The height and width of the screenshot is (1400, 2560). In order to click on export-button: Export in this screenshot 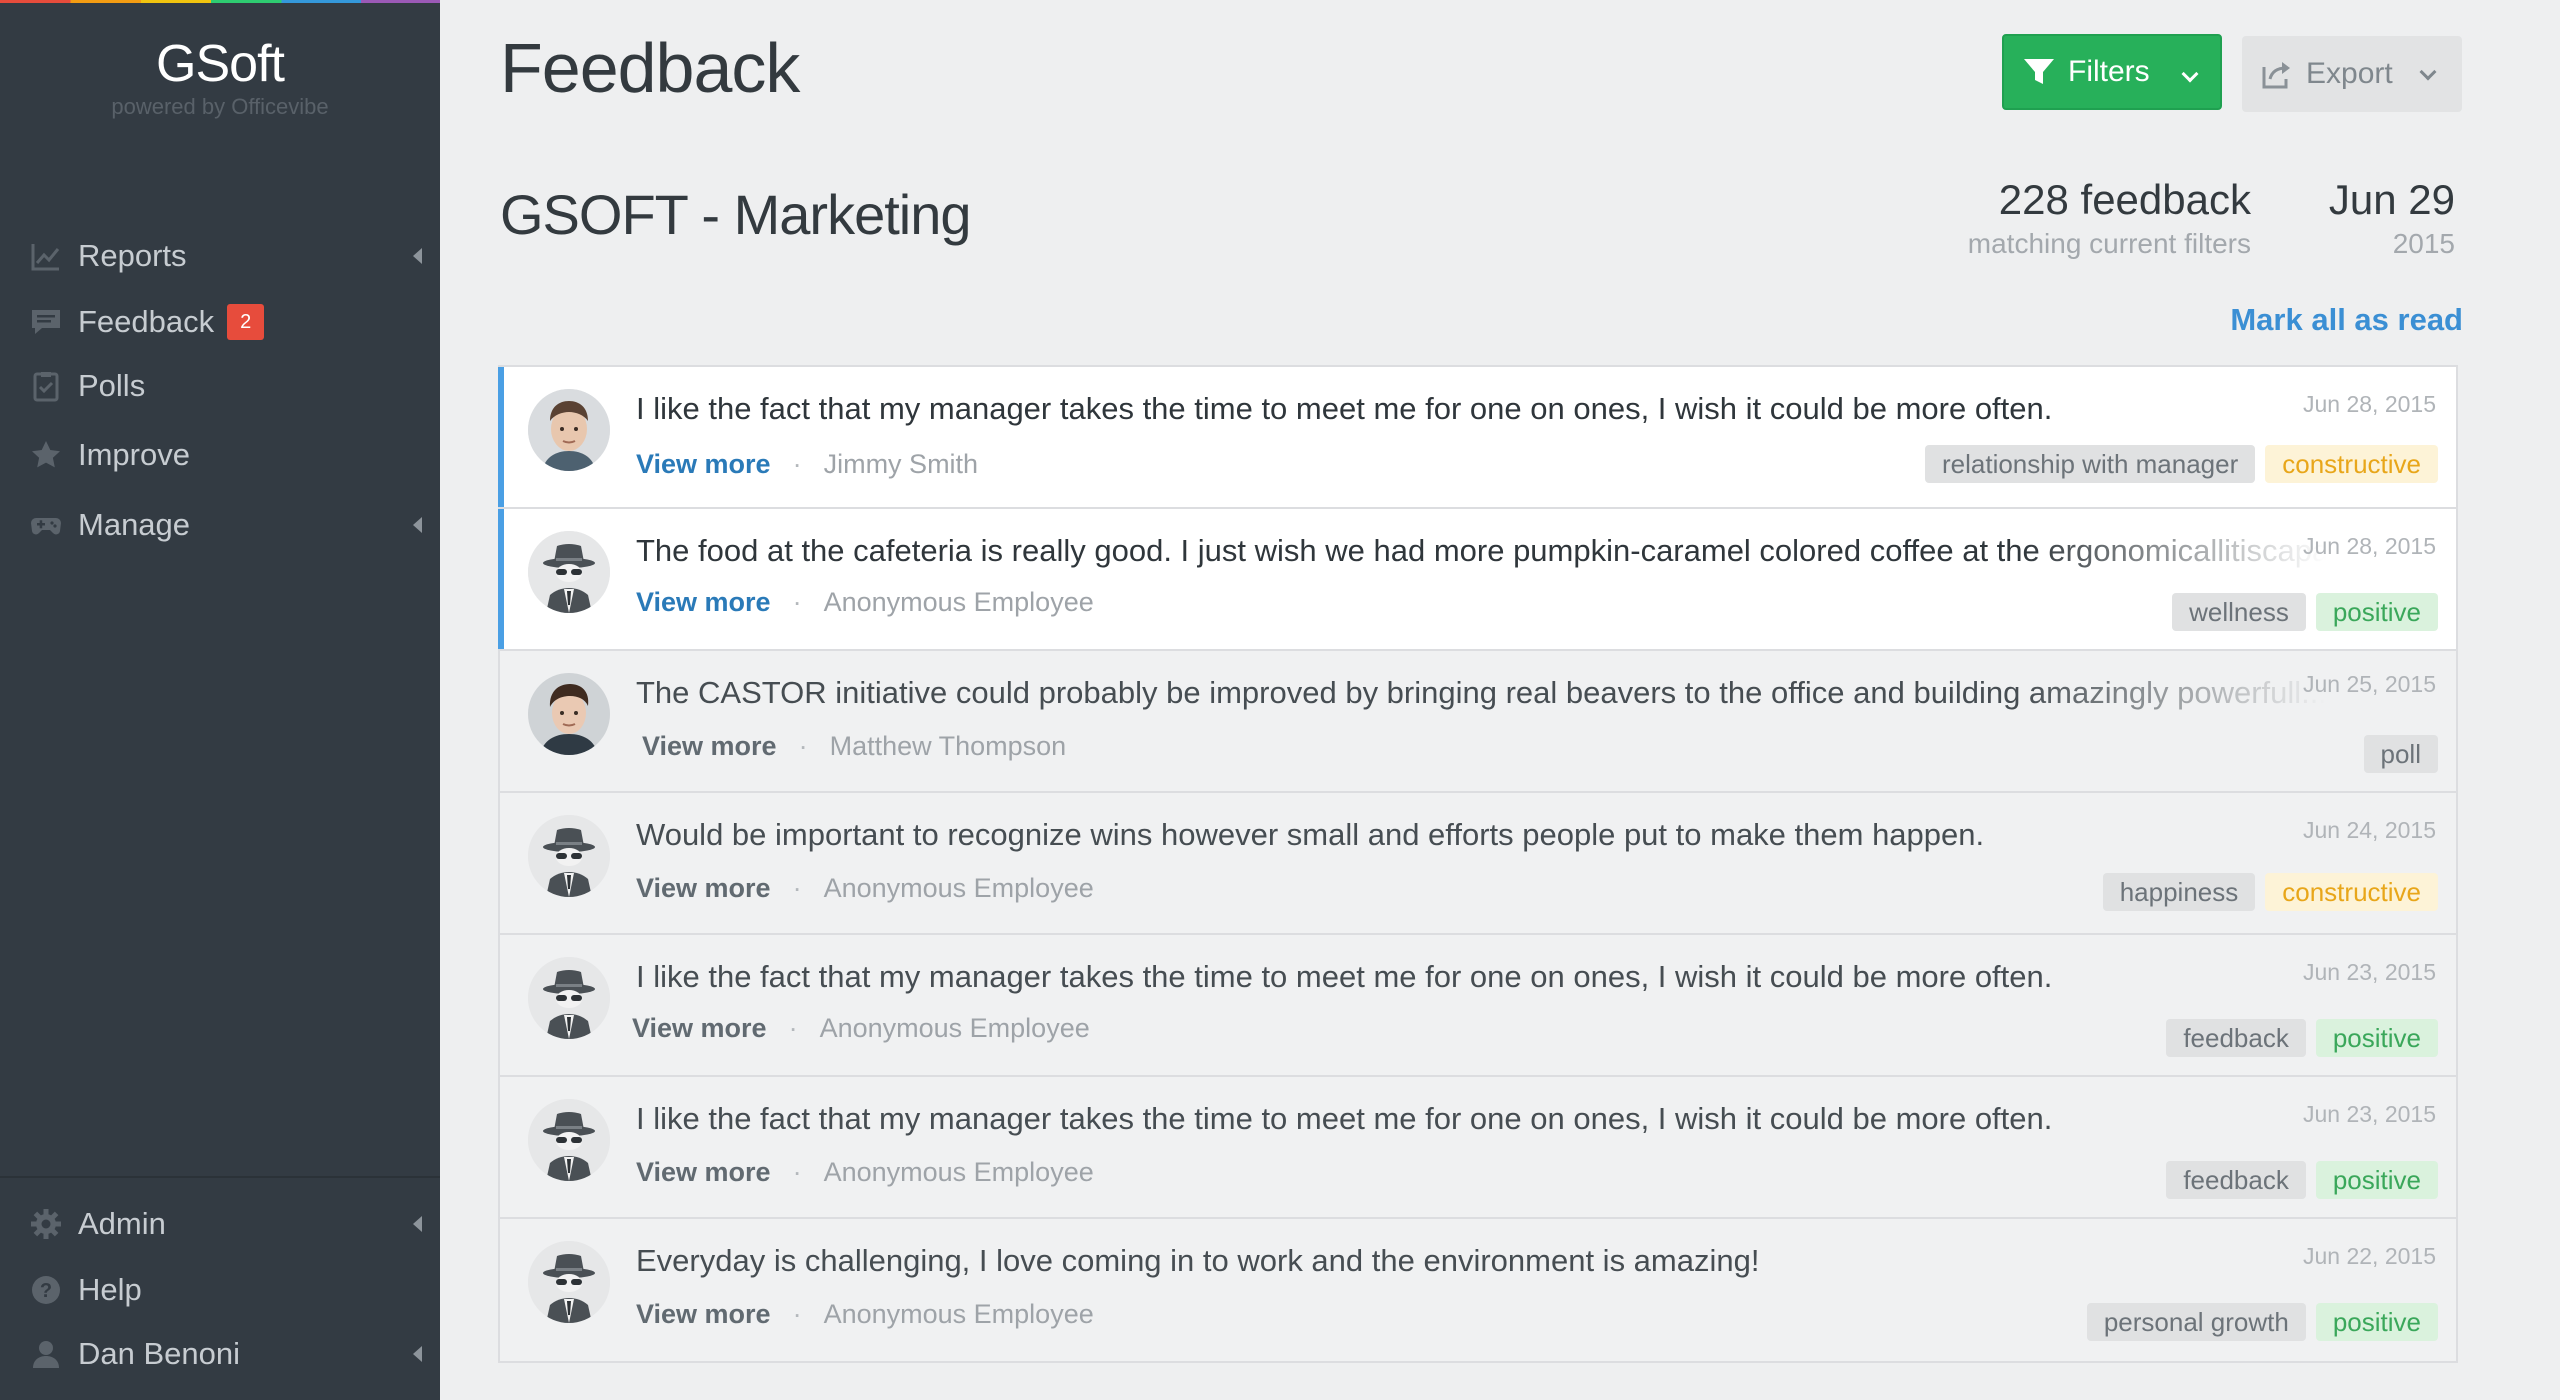, I will do `click(2352, 74)`.